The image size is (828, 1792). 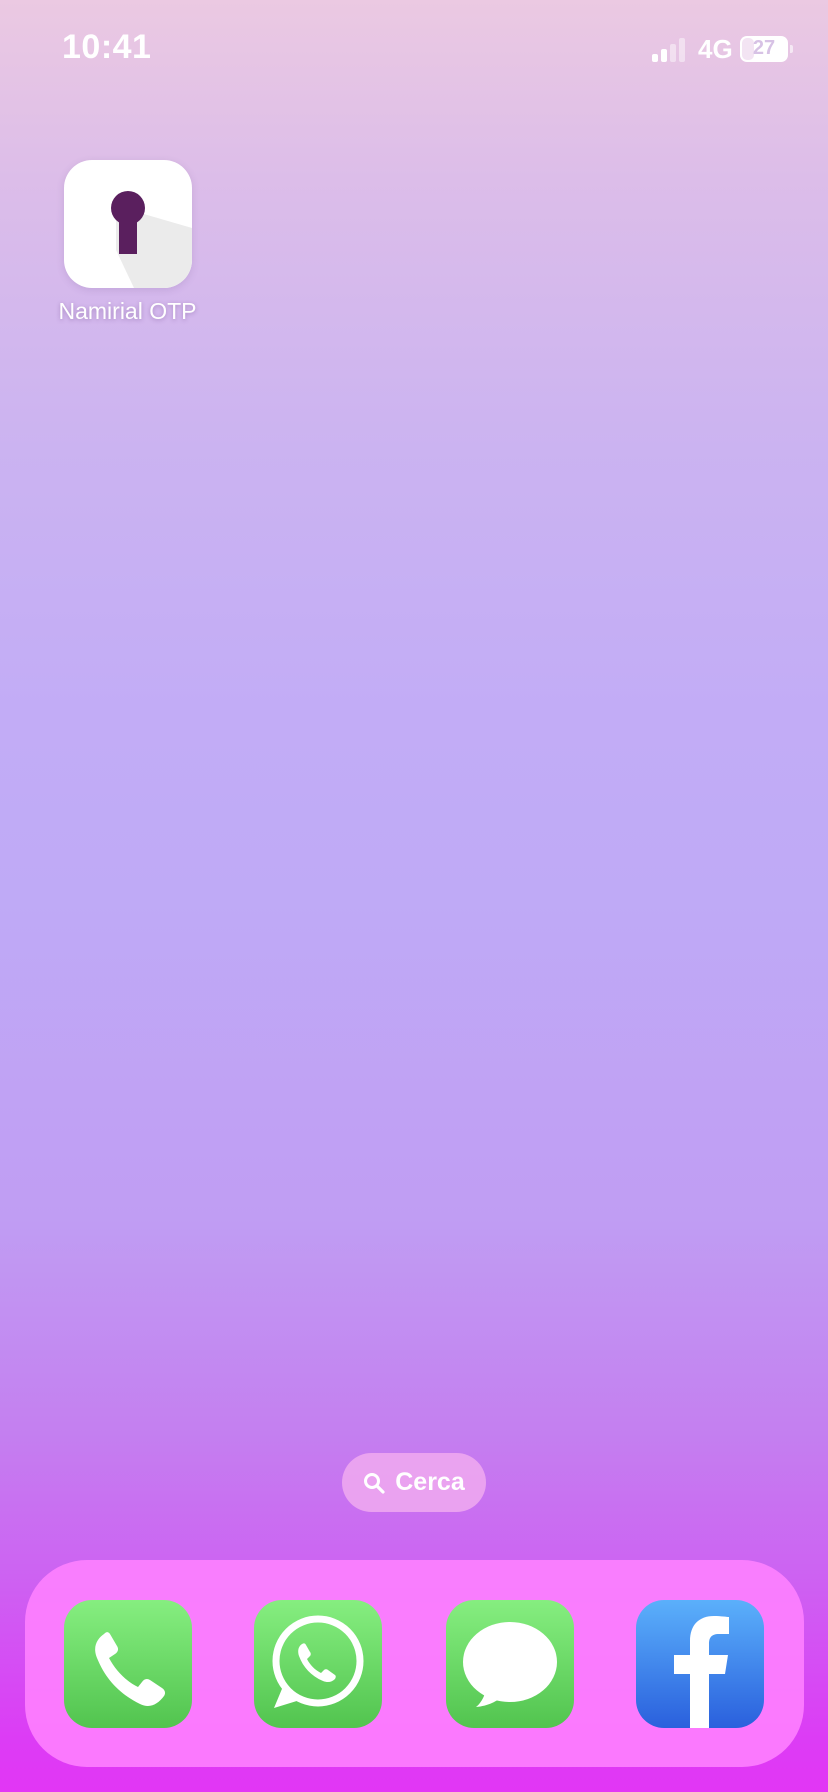 I want to click on network-type: 4G, so click(x=715, y=49).